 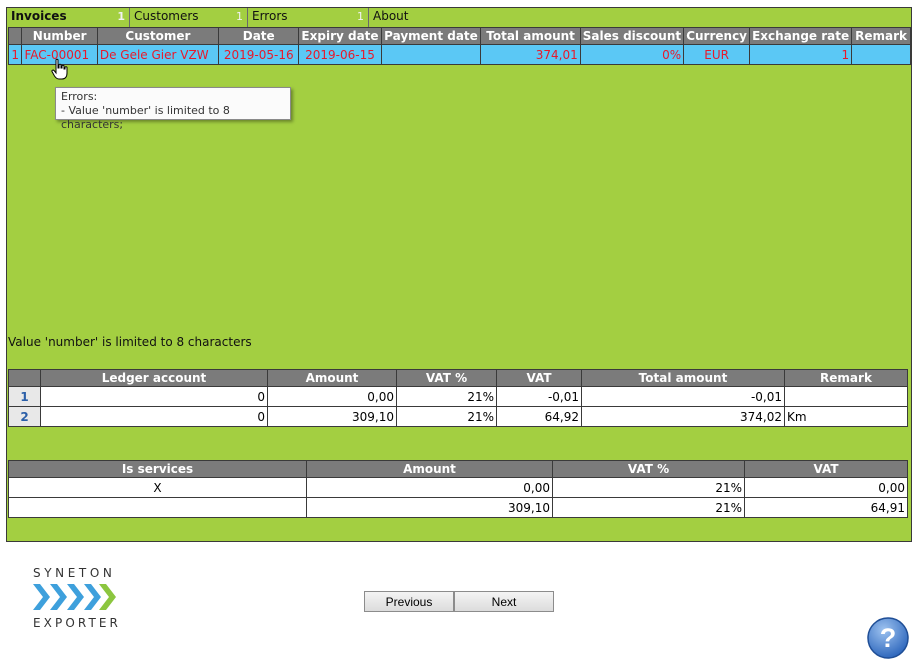 I want to click on customer-cell: De Gele Gier VZW, so click(x=158, y=54).